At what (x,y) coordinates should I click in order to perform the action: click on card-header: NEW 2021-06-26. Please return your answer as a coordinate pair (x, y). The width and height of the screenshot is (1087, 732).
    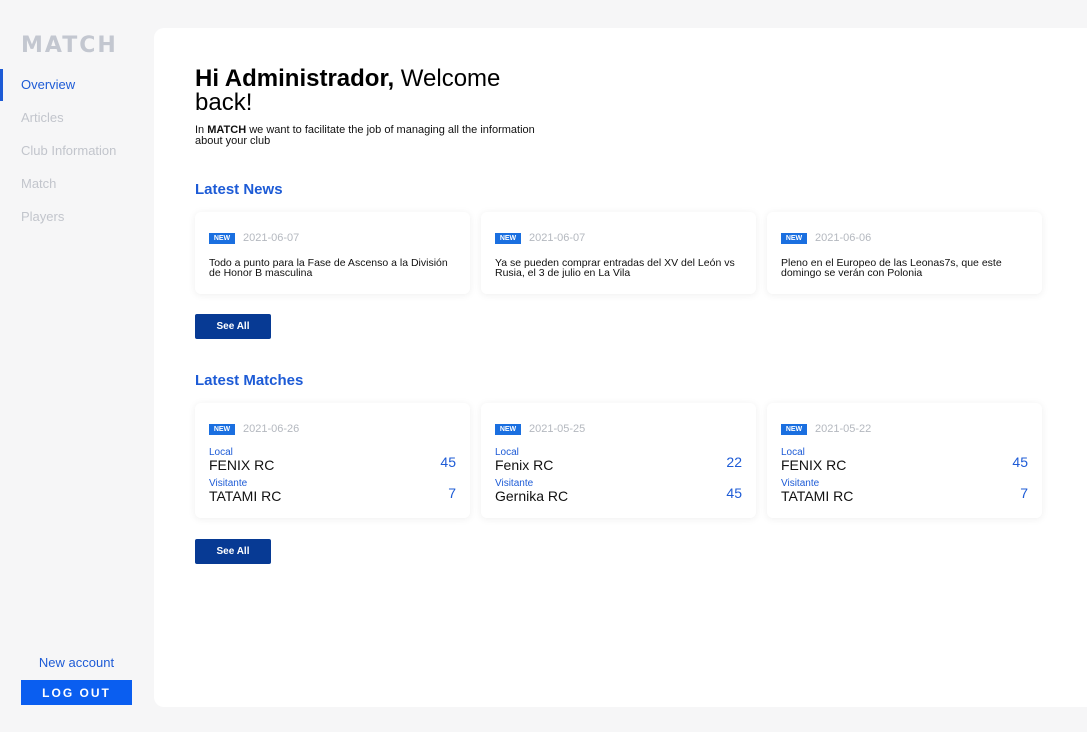
    Looking at the image, I should click on (332, 429).